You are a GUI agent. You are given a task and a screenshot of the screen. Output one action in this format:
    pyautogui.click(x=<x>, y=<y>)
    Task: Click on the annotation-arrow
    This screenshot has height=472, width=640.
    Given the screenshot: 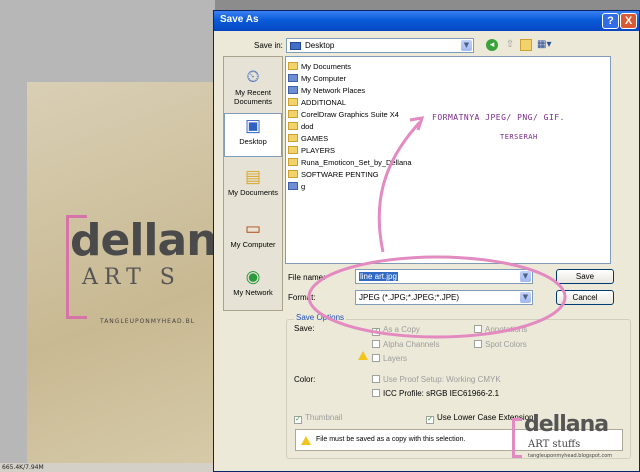 What is the action you would take?
    pyautogui.click(x=399, y=186)
    